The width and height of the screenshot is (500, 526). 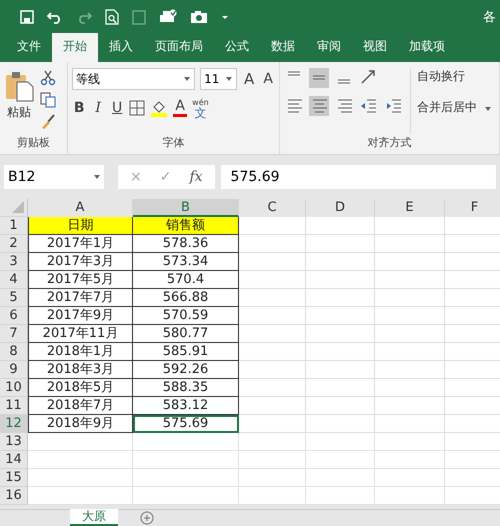 I want to click on formula-field: 575.69, so click(x=358, y=177).